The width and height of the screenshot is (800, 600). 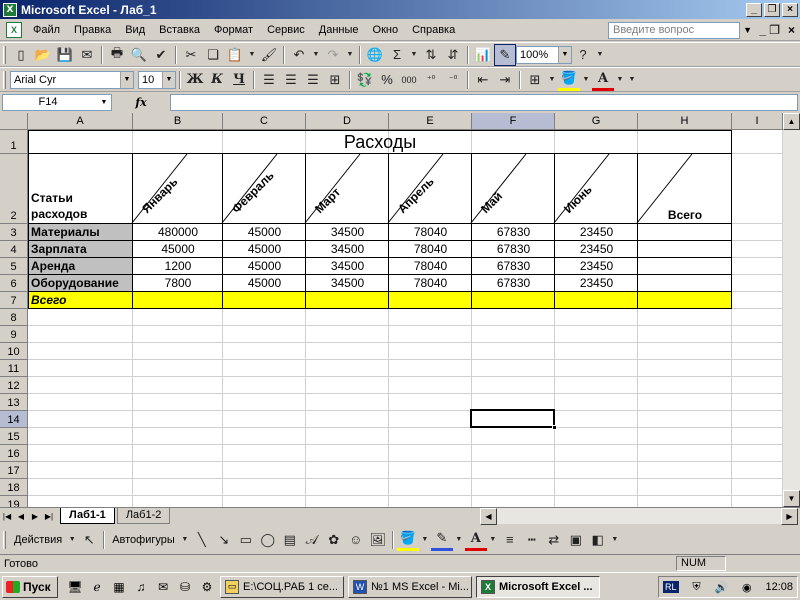 What do you see at coordinates (414, 55) in the screenshot?
I see `autosum-dropdown-icon: ▼` at bounding box center [414, 55].